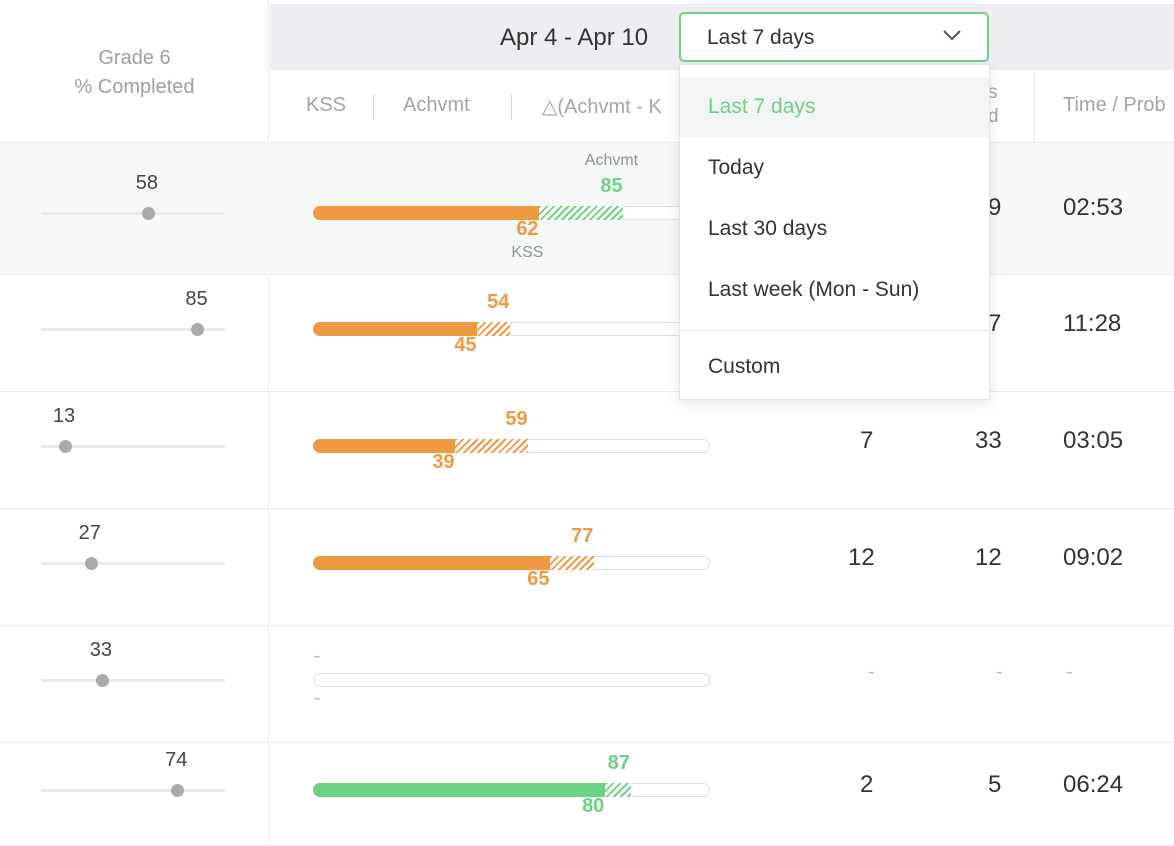  I want to click on time-per-problem-cell: 11:28, so click(1092, 323).